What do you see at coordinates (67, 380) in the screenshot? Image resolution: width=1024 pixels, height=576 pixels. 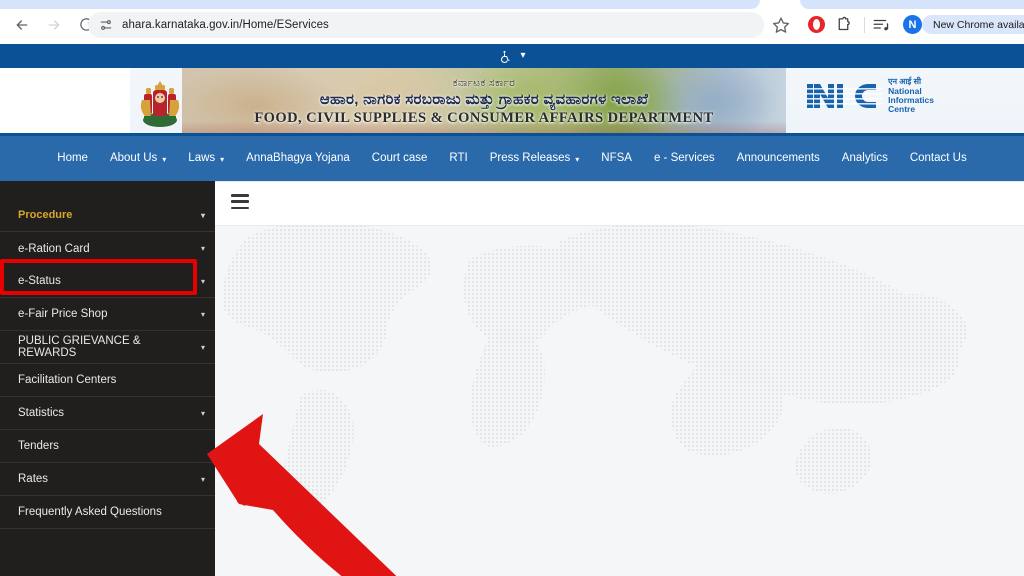 I see `sidebar-item-label: Facilitation Centers` at bounding box center [67, 380].